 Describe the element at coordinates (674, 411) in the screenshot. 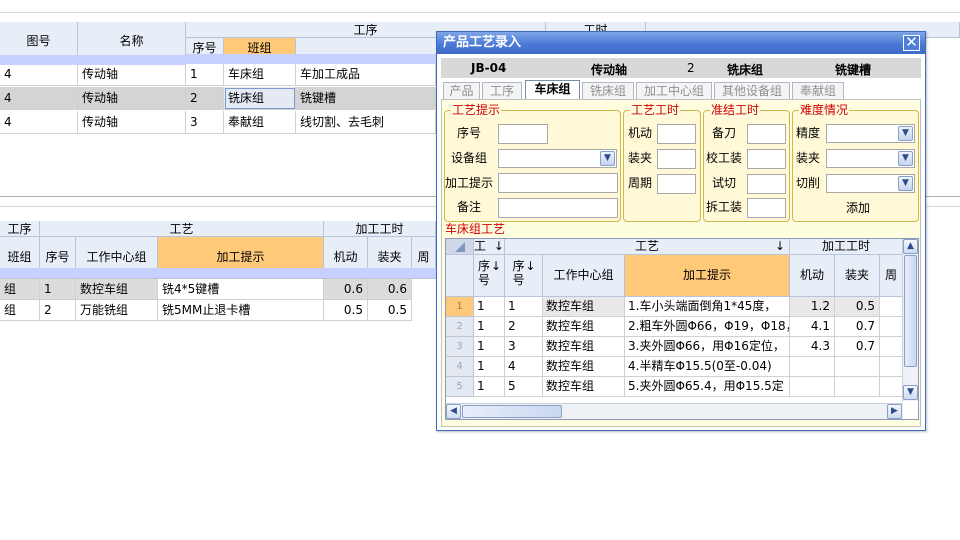

I see `horizontal-scrollbar: ◀ ▶` at that location.